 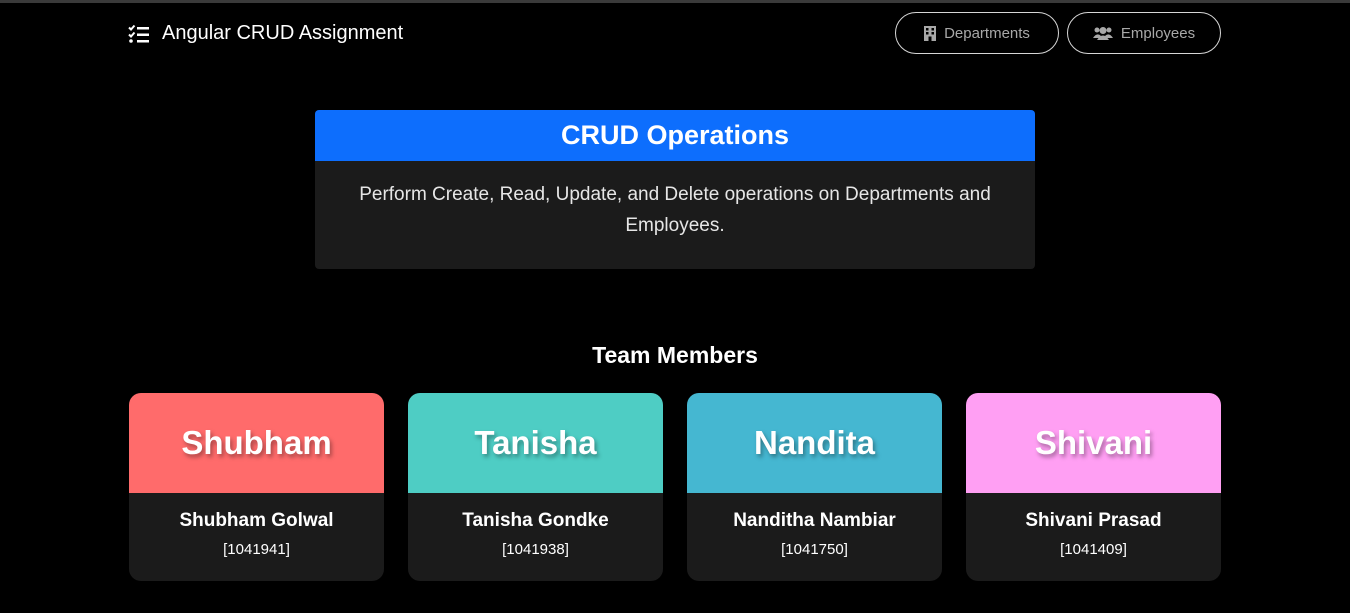 What do you see at coordinates (256, 443) in the screenshot?
I see `member-first-name: Shubham` at bounding box center [256, 443].